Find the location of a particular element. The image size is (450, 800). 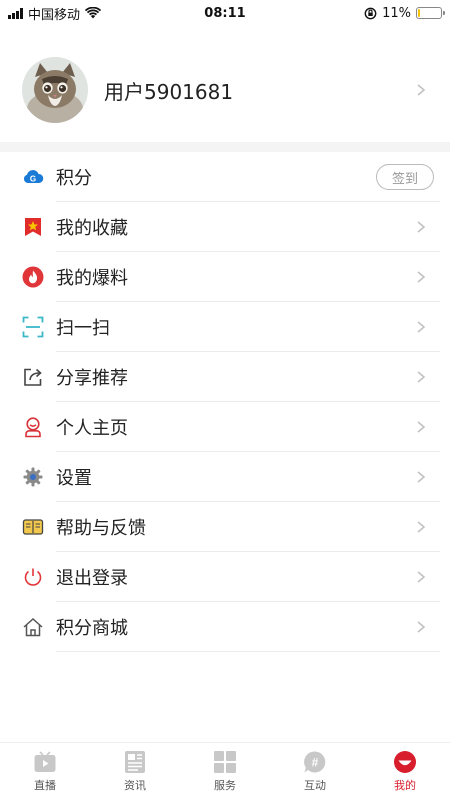

profile-row: 用户5901681 is located at coordinates (225, 90).